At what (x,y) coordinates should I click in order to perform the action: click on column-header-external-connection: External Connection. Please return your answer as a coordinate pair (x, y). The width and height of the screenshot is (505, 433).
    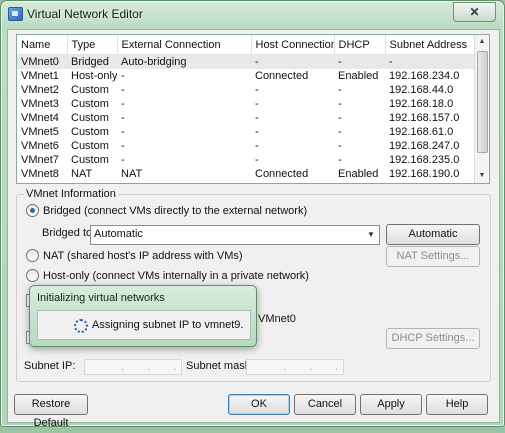
    Looking at the image, I should click on (184, 45).